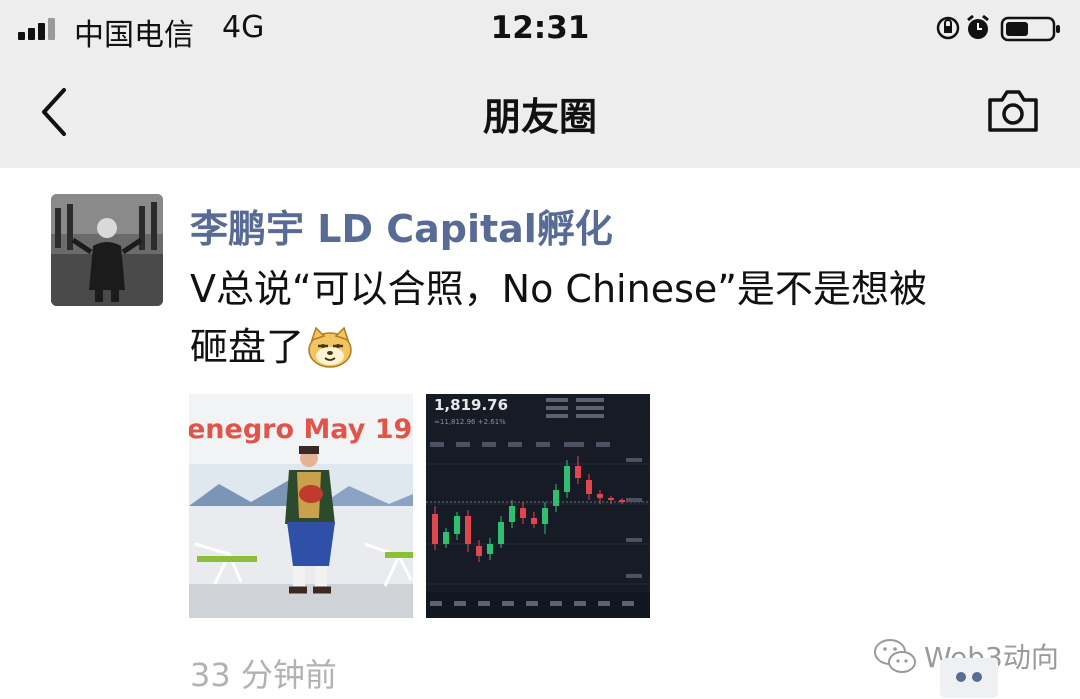  I want to click on candlestick-chart-screenshot: 1,819.76 ≈11,812.96 +2.61%, so click(538, 506).